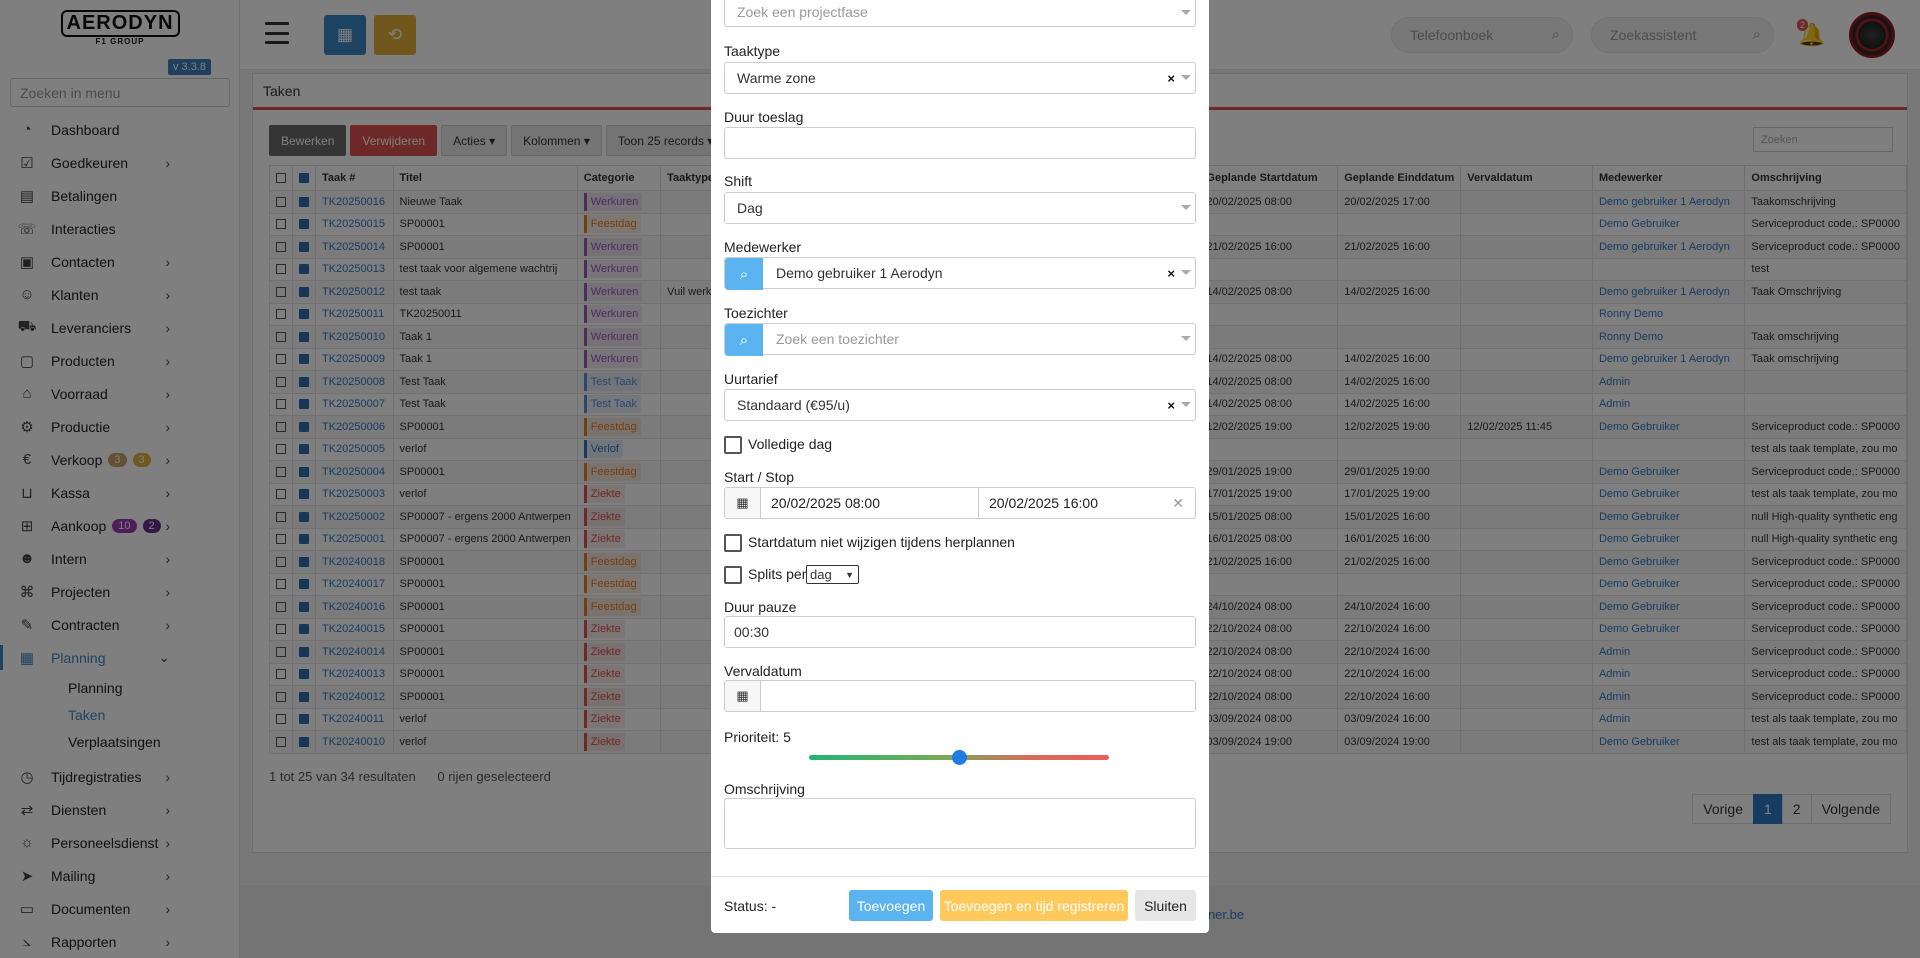 This screenshot has width=1920, height=958. Describe the element at coordinates (752, 51) in the screenshot. I see `taaktype-label: Taaktype` at that location.